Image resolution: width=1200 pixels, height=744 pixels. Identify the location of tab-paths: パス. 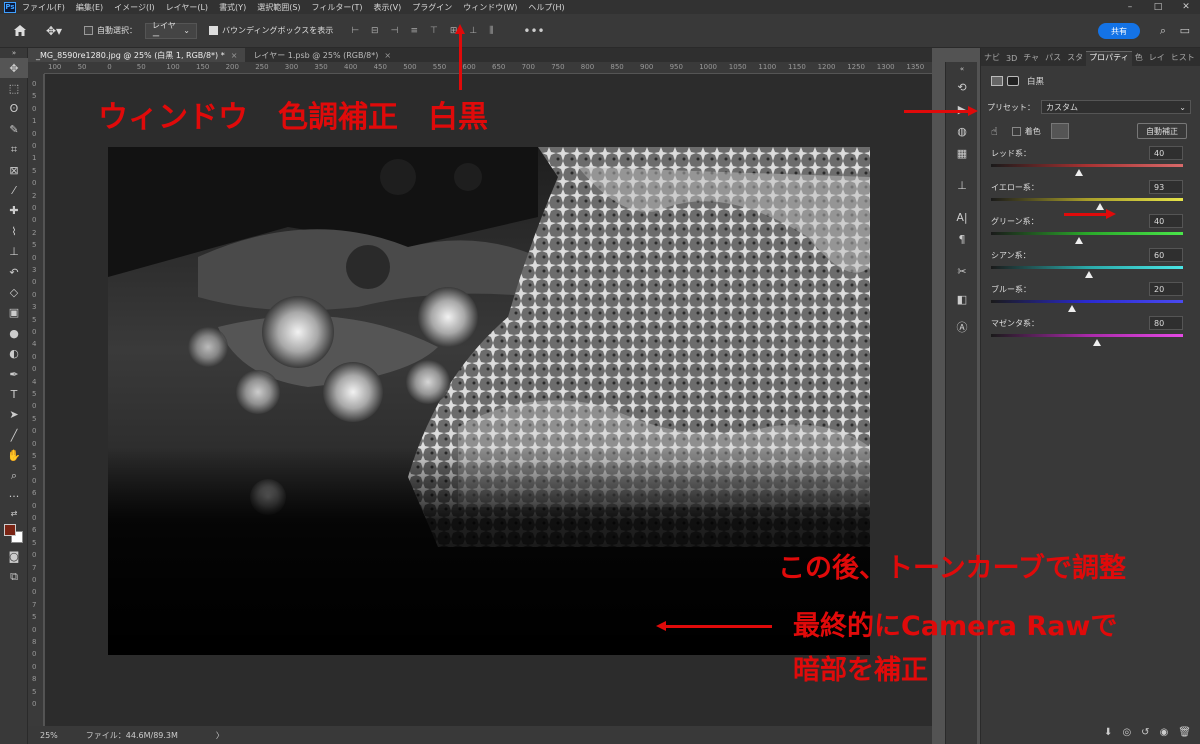
(1053, 59).